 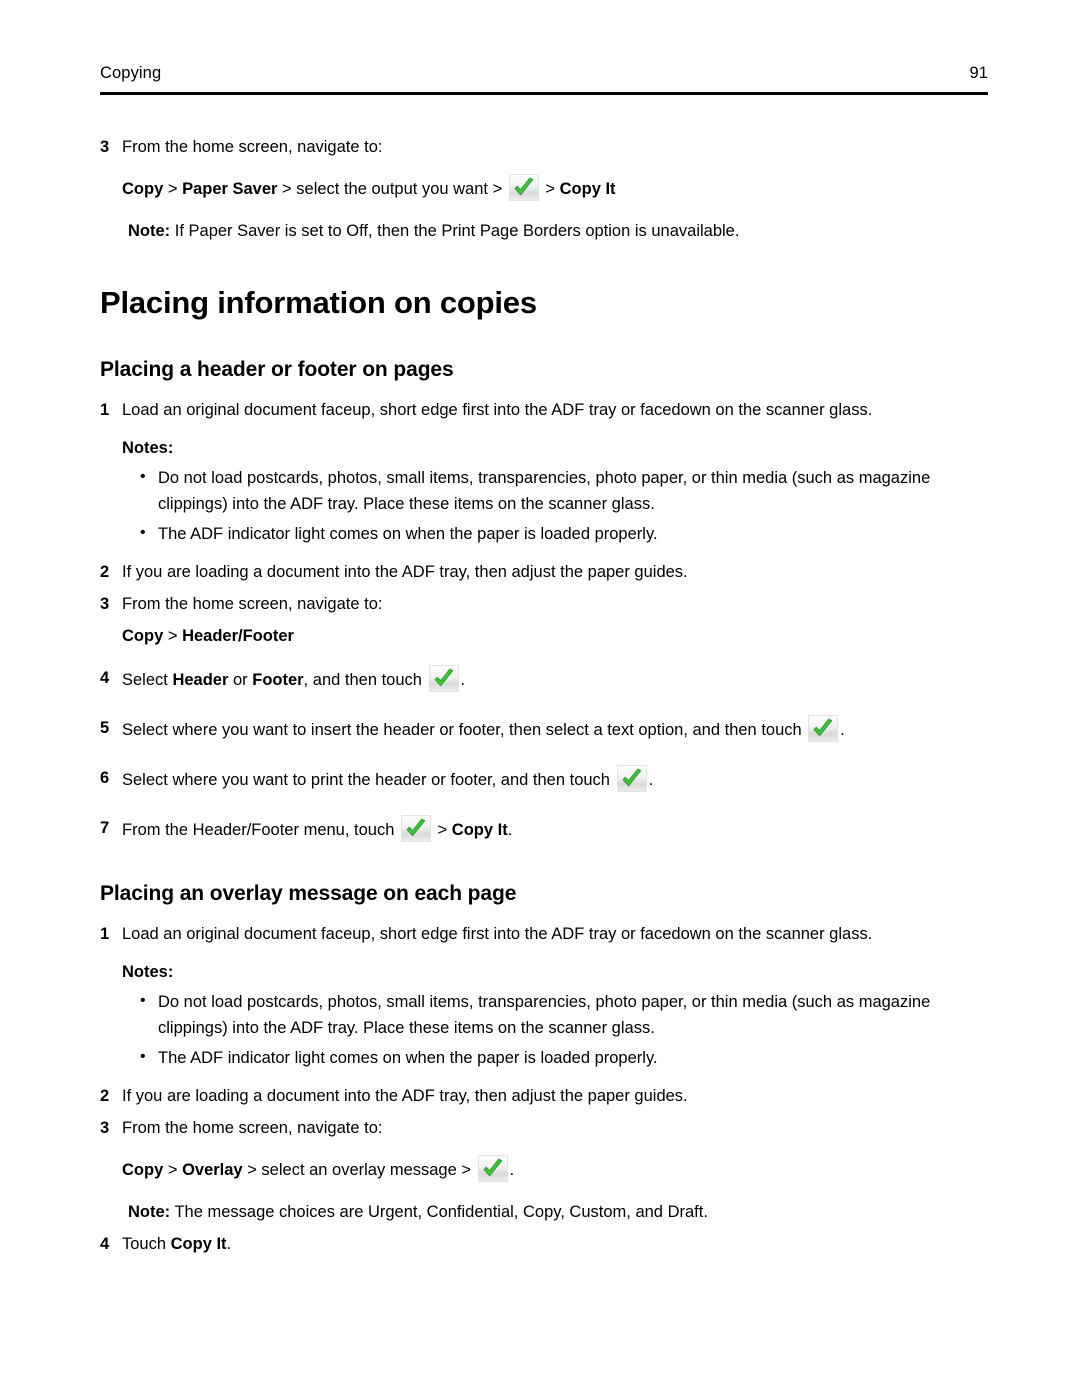 I want to click on header-divider-rule, so click(x=544, y=93).